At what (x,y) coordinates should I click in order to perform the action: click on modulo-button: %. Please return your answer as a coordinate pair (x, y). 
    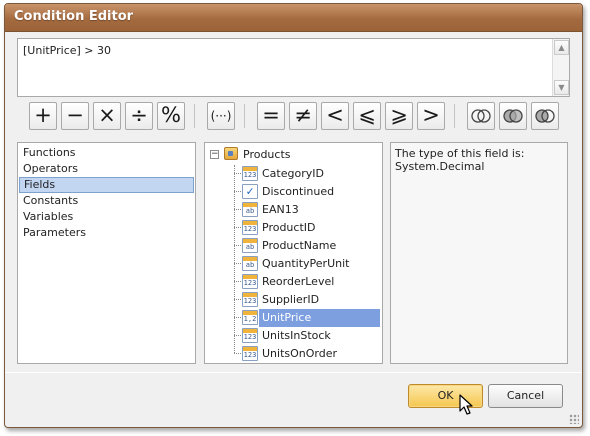
    Looking at the image, I should click on (171, 116).